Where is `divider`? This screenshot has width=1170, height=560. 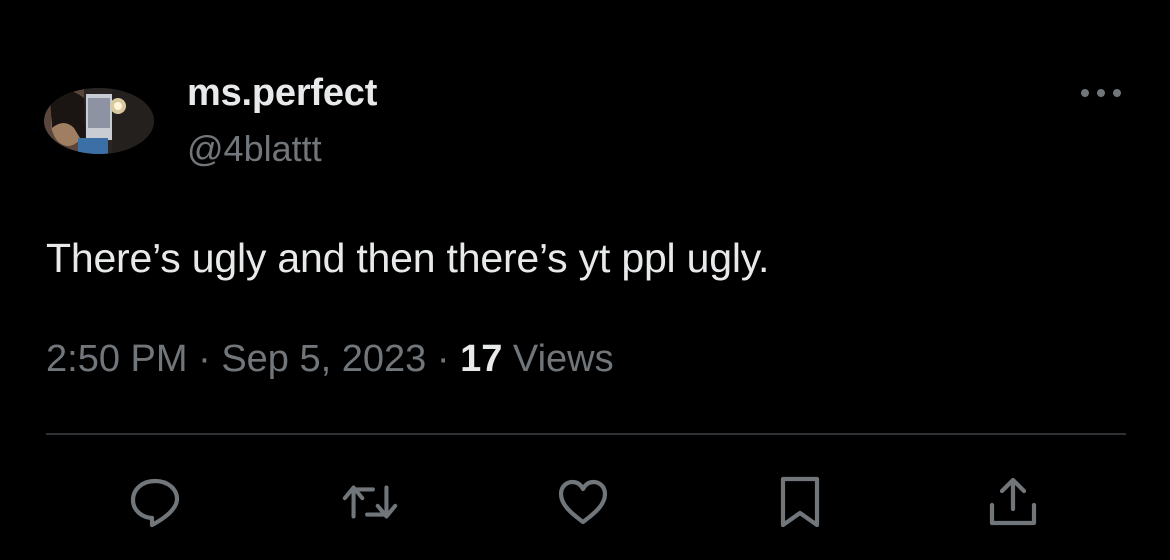 divider is located at coordinates (586, 434).